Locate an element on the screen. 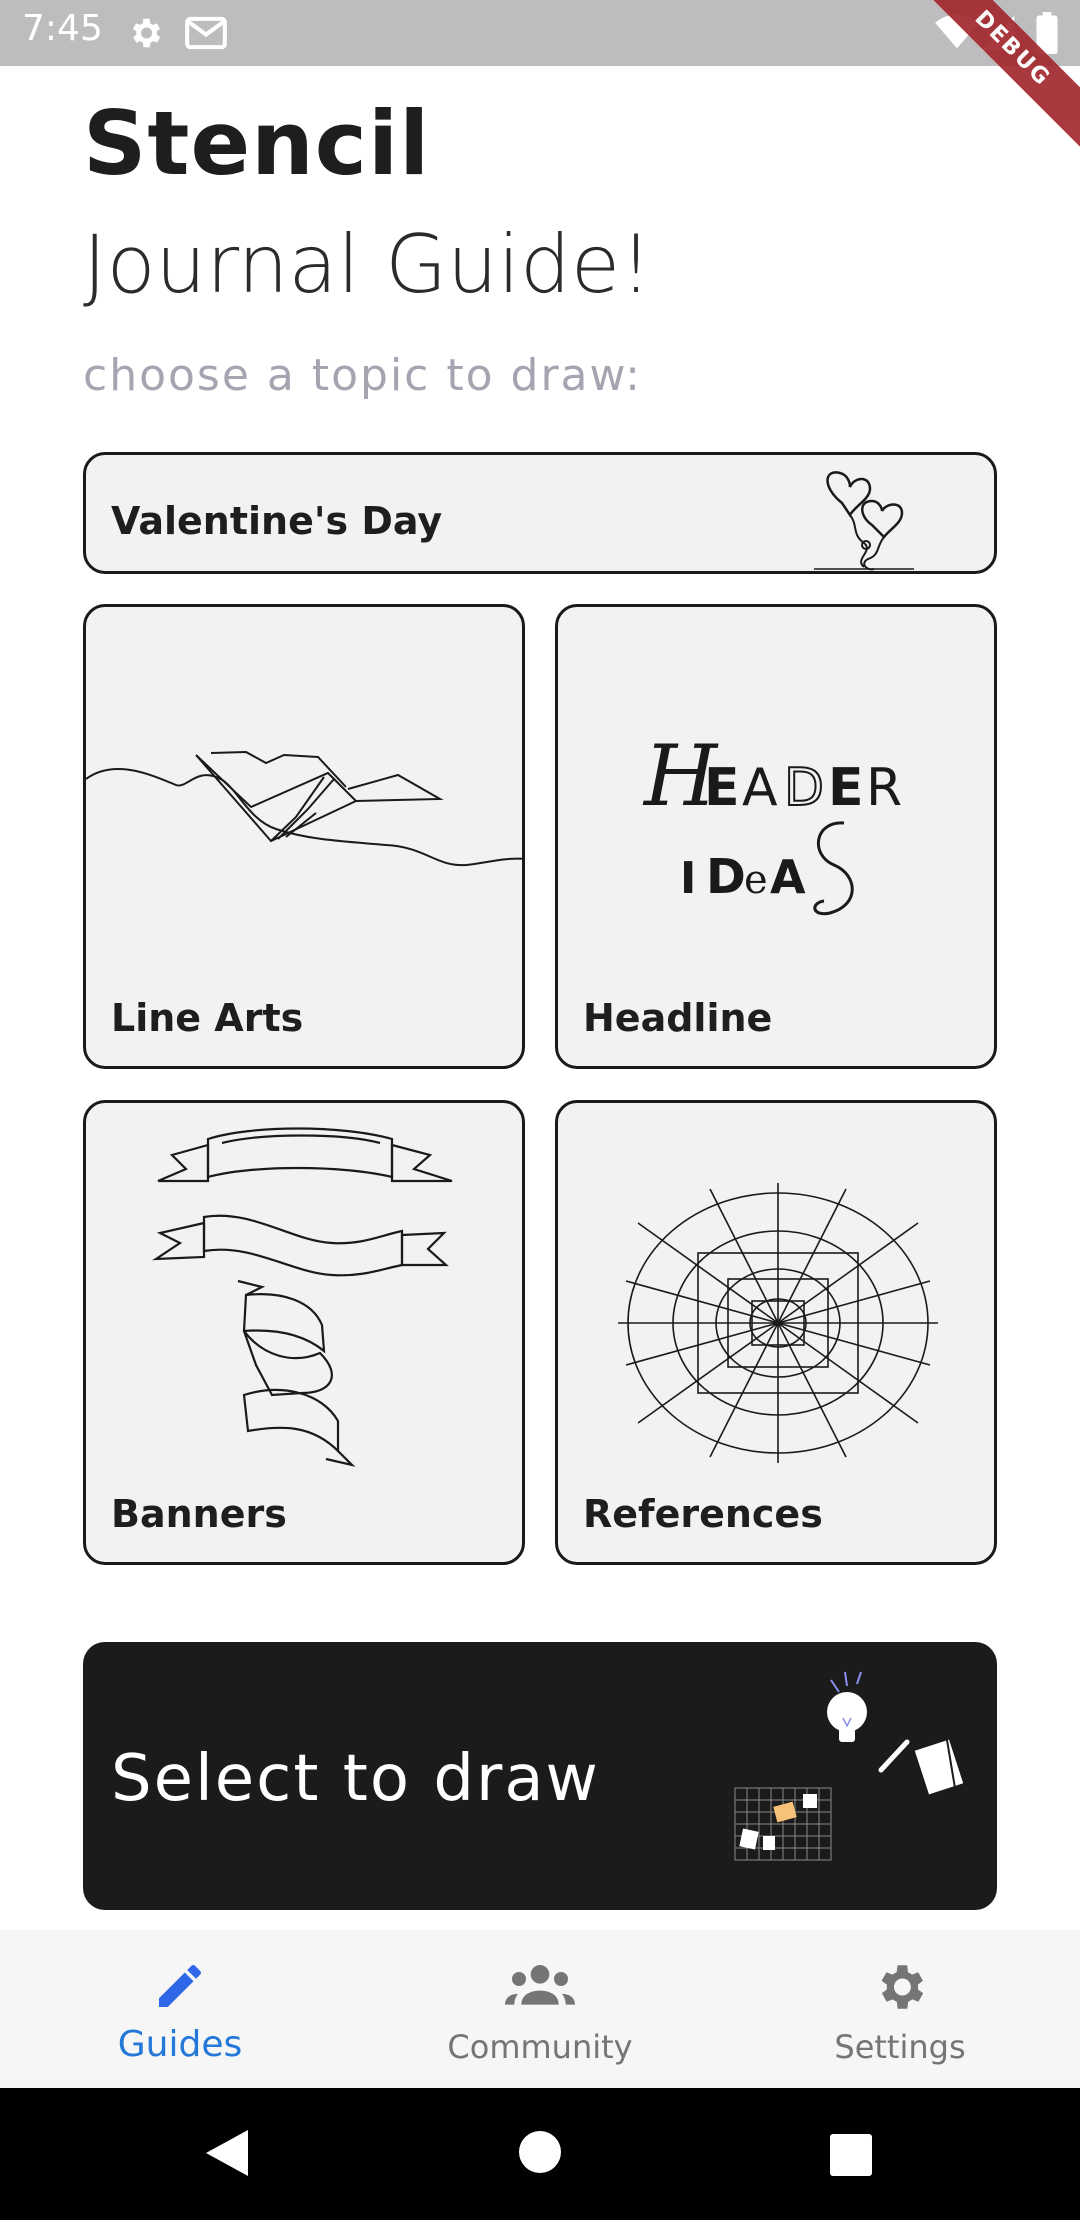  nav-label: Guides is located at coordinates (180, 2044).